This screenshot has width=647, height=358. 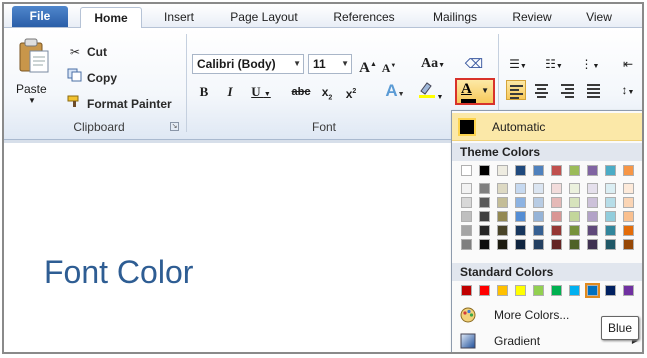 What do you see at coordinates (568, 90) in the screenshot?
I see `align-right-button` at bounding box center [568, 90].